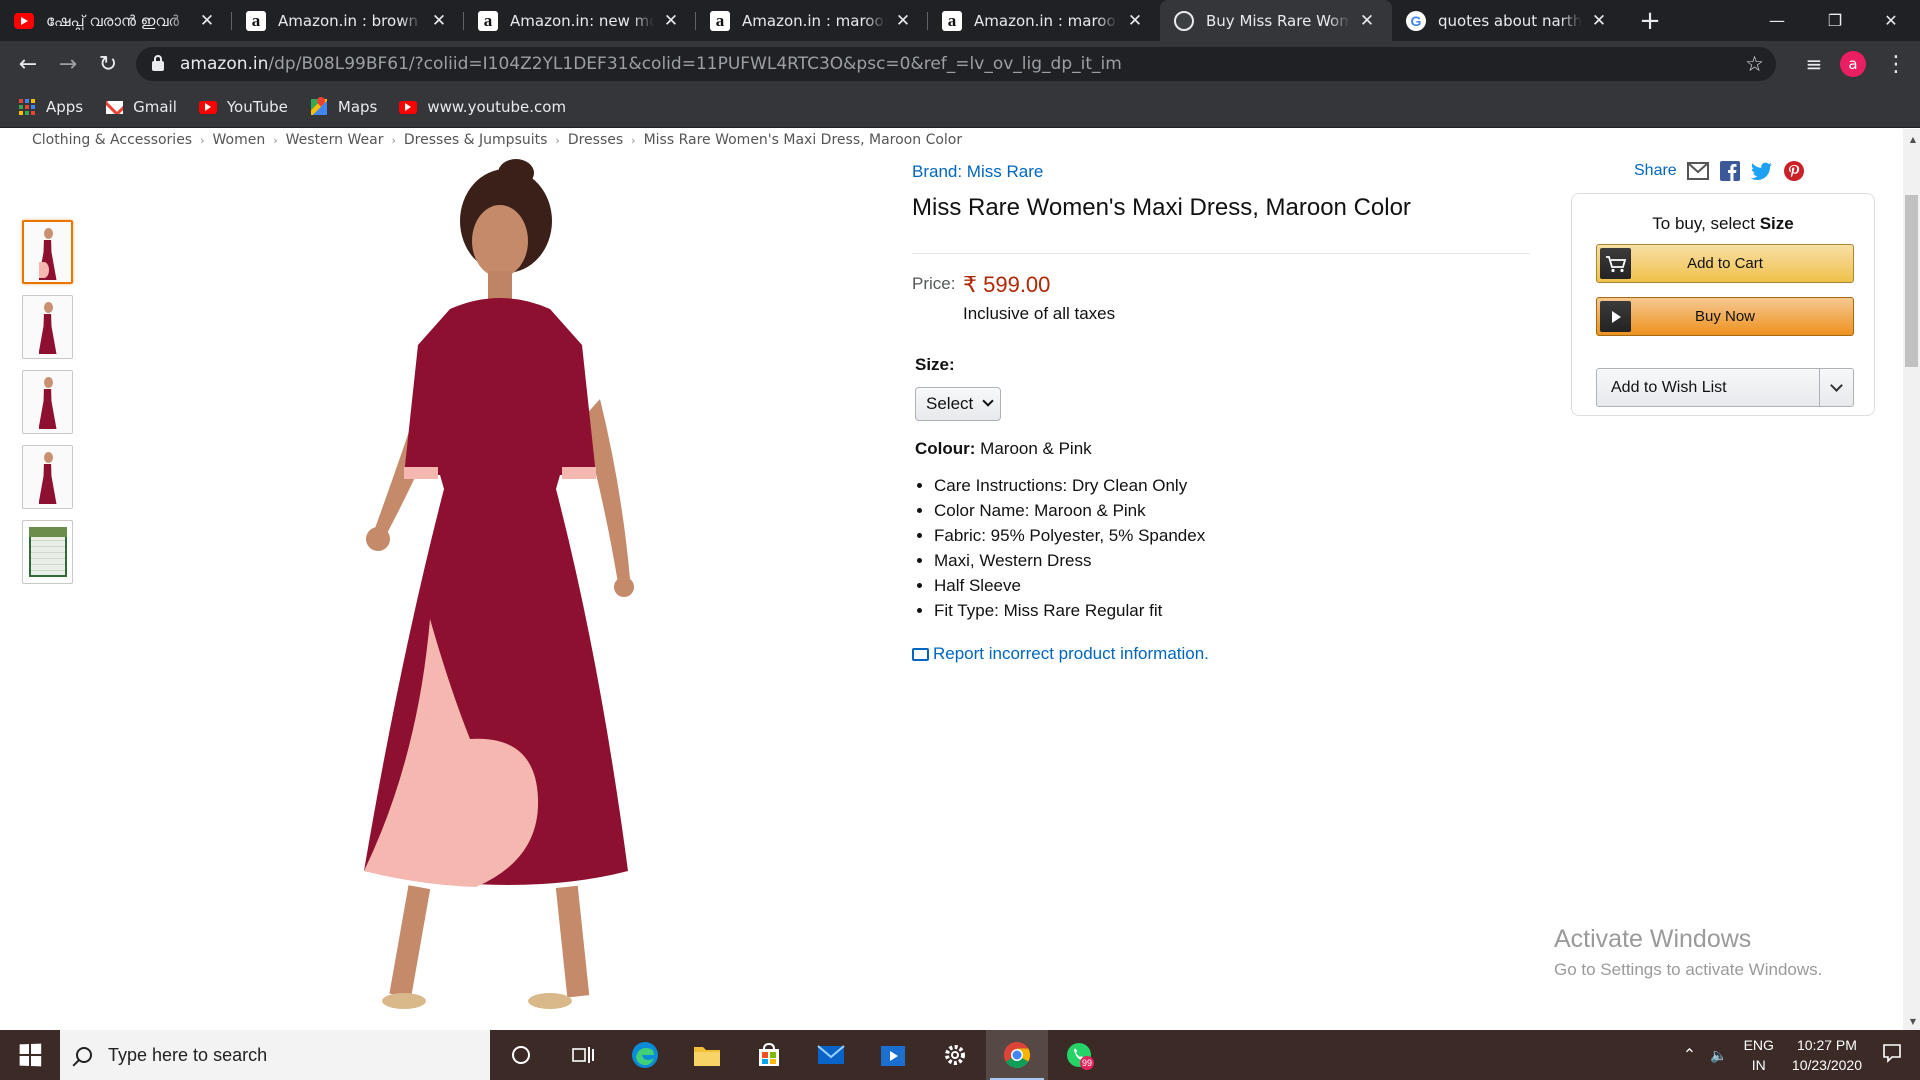 This screenshot has height=1080, width=1920. What do you see at coordinates (30, 1055) in the screenshot?
I see `start-button` at bounding box center [30, 1055].